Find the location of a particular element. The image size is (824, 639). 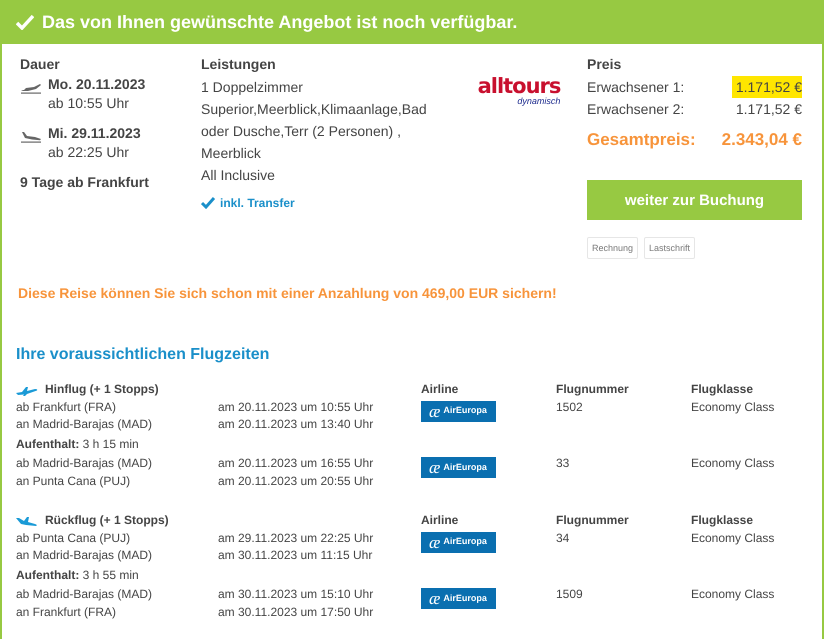

total-amount: 2.343,04 € is located at coordinates (762, 140).